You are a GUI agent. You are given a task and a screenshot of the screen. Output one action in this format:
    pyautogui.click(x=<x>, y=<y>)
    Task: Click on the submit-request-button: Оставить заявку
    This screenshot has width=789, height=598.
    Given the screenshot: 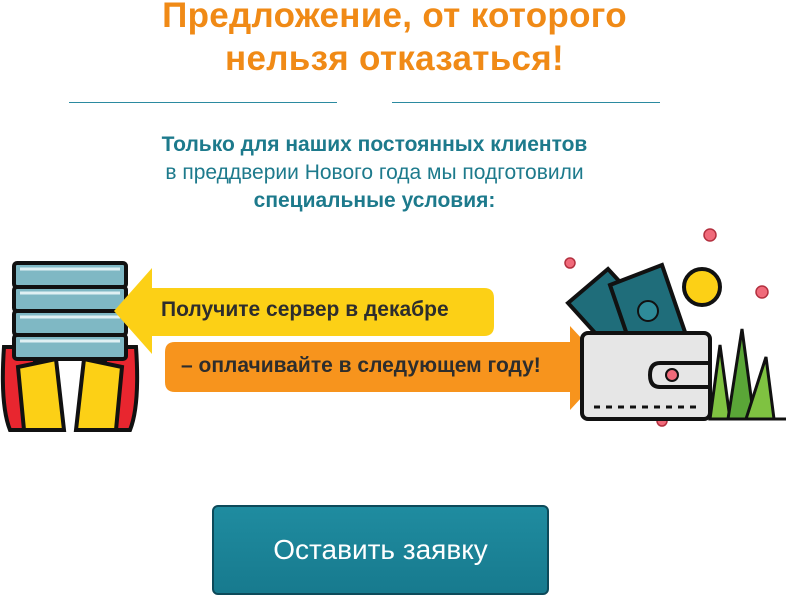 What is the action you would take?
    pyautogui.click(x=380, y=550)
    